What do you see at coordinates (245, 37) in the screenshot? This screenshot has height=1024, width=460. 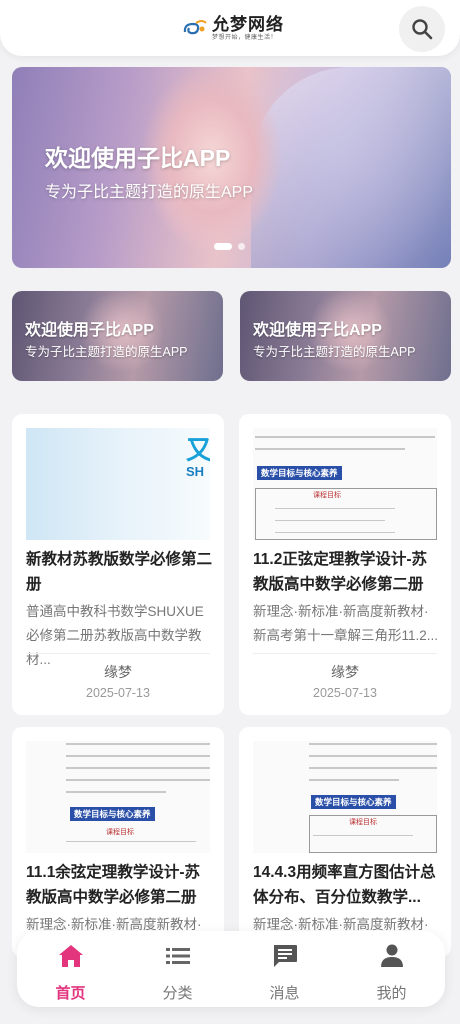 I see `logo-subtitle: 梦想开始，健康生活！` at bounding box center [245, 37].